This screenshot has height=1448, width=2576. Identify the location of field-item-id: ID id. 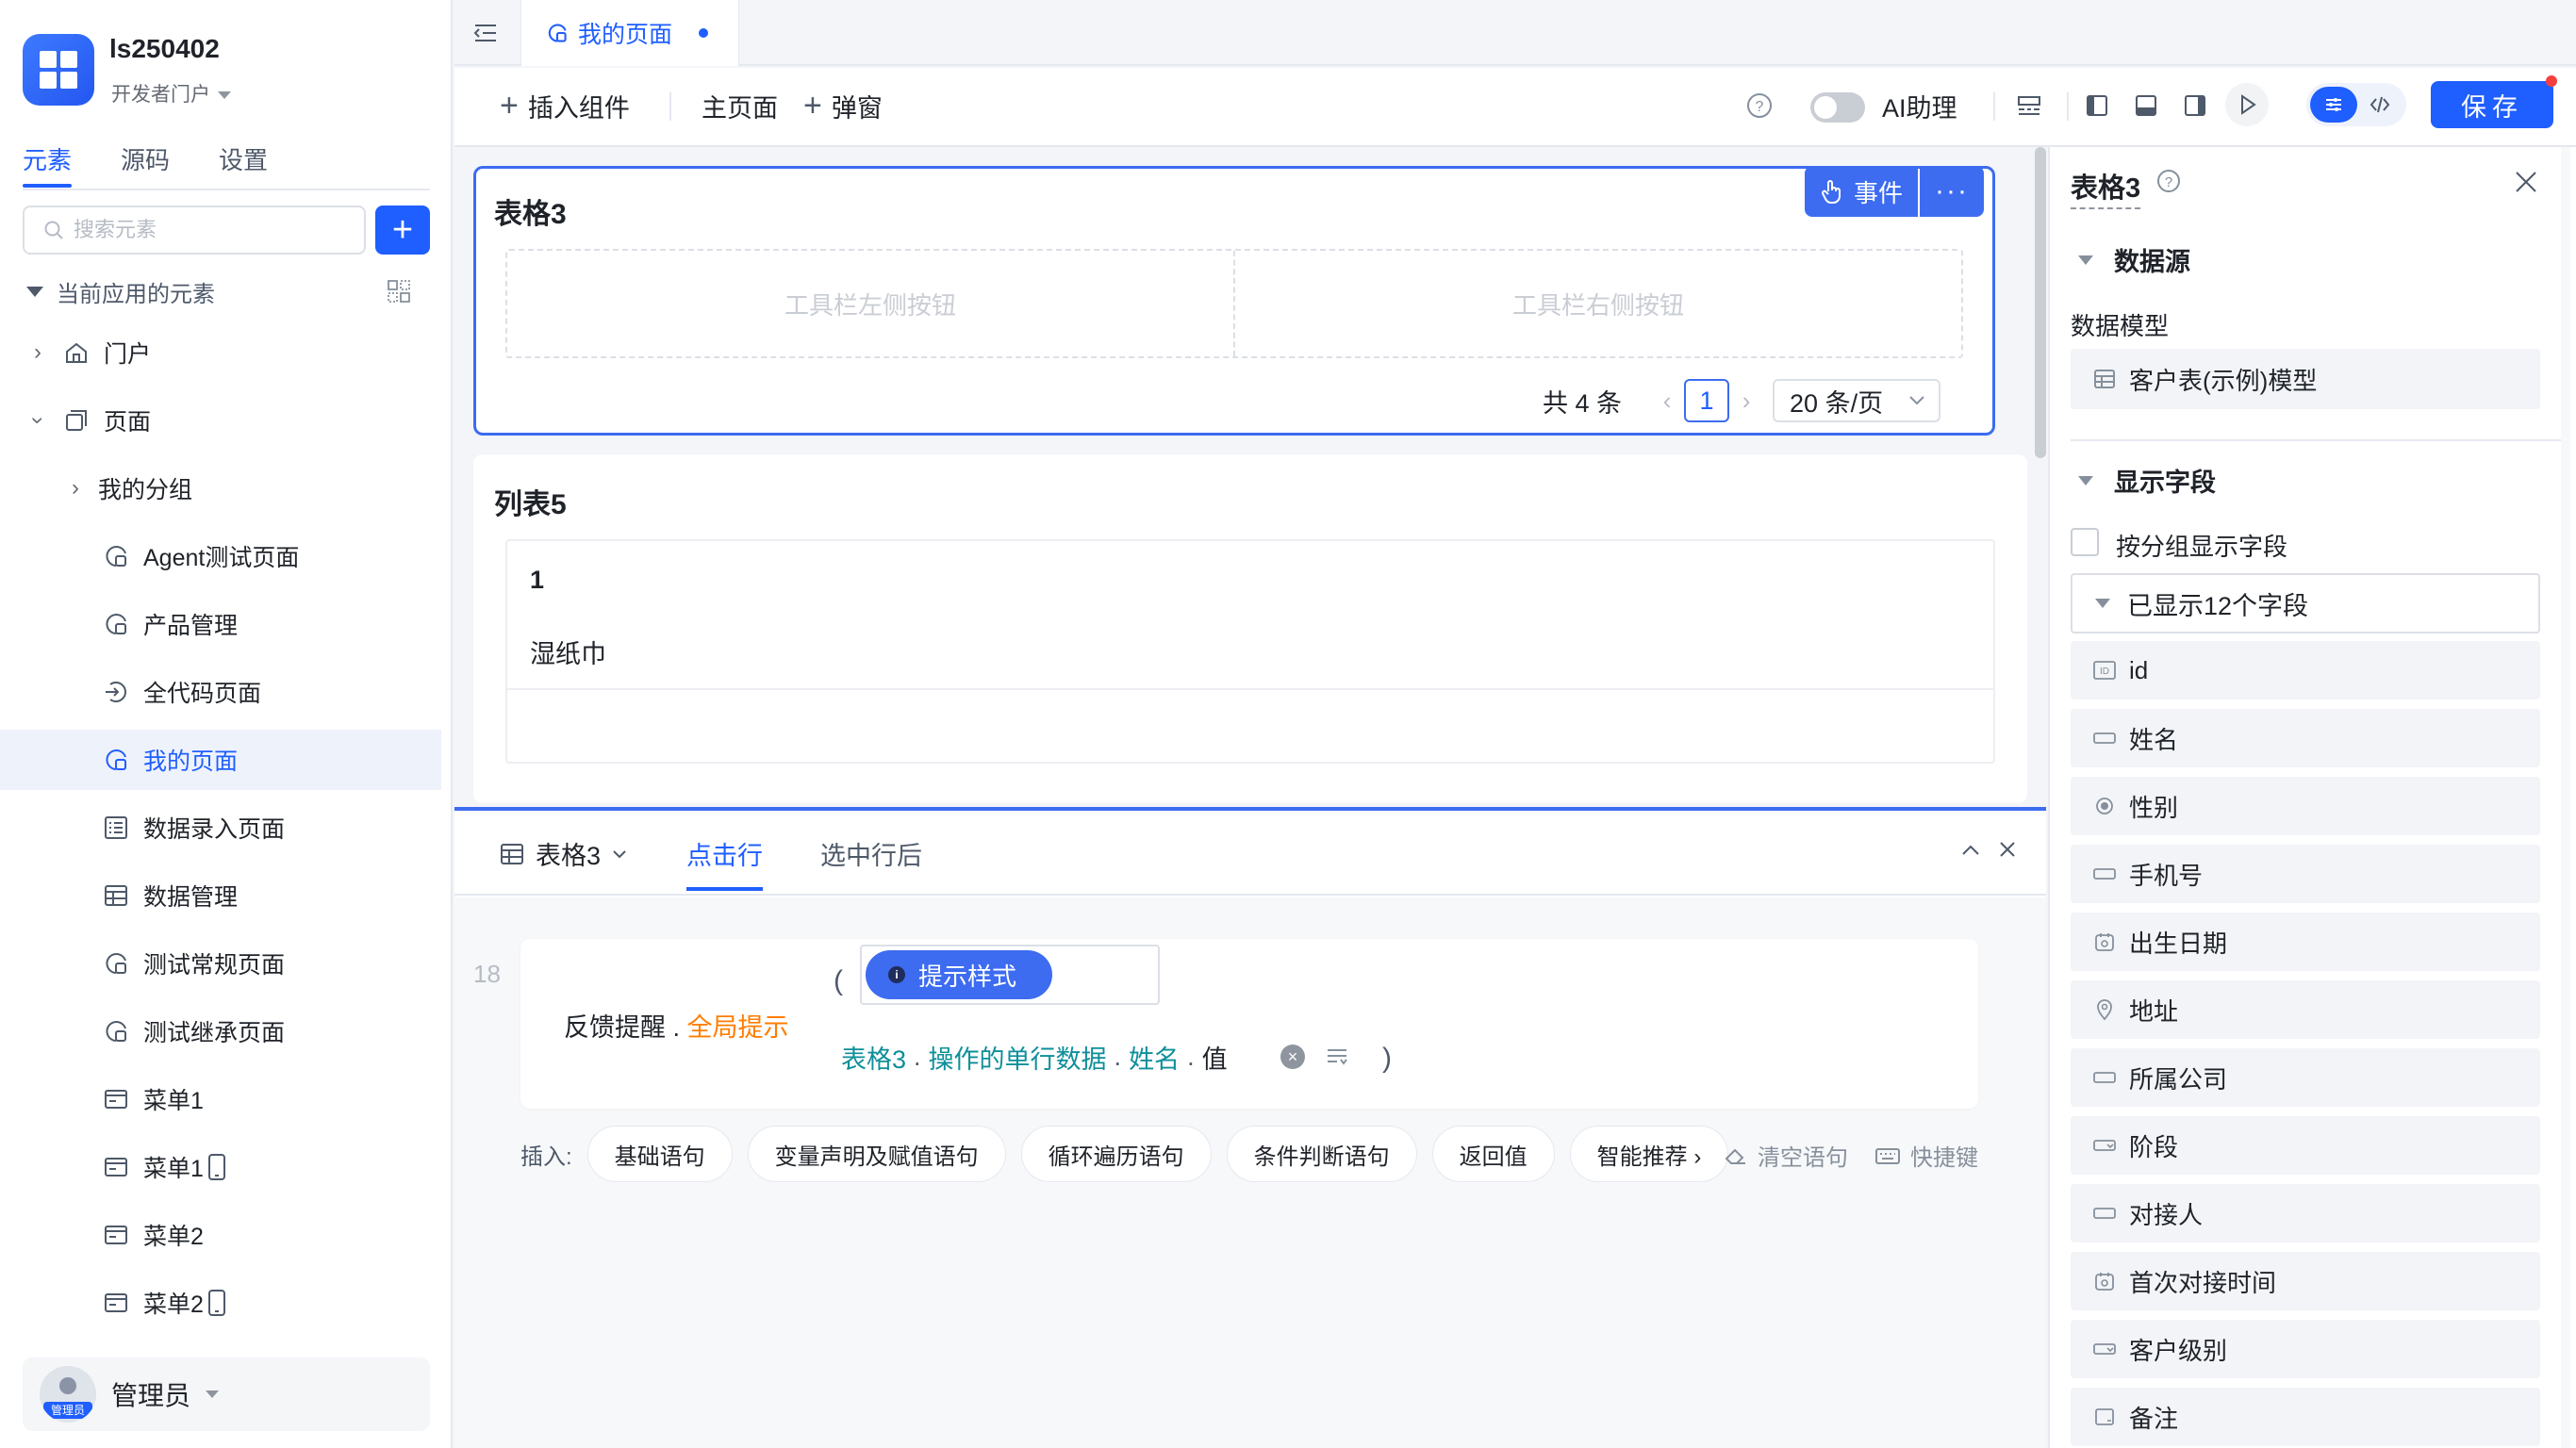
(2305, 670).